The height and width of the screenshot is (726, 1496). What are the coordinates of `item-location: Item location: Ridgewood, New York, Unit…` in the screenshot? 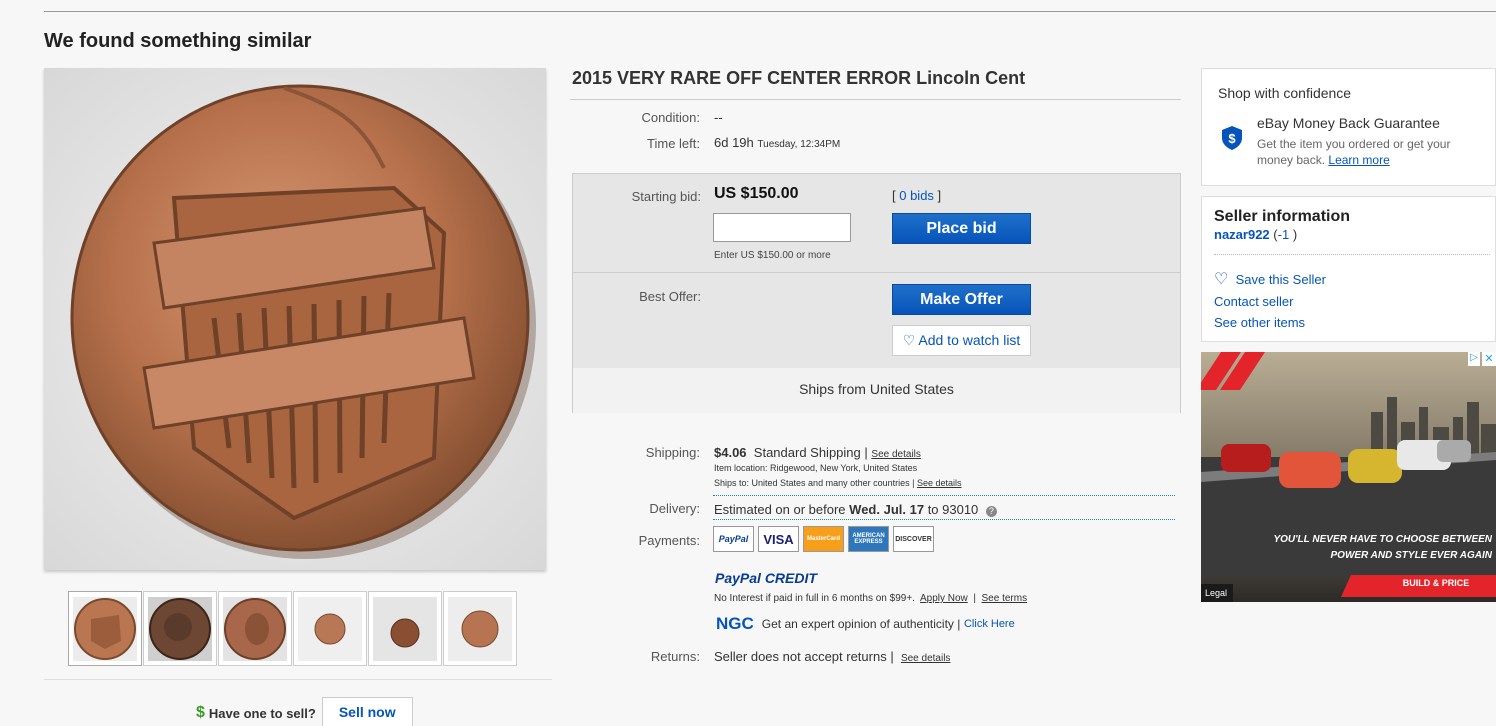 It's located at (816, 468).